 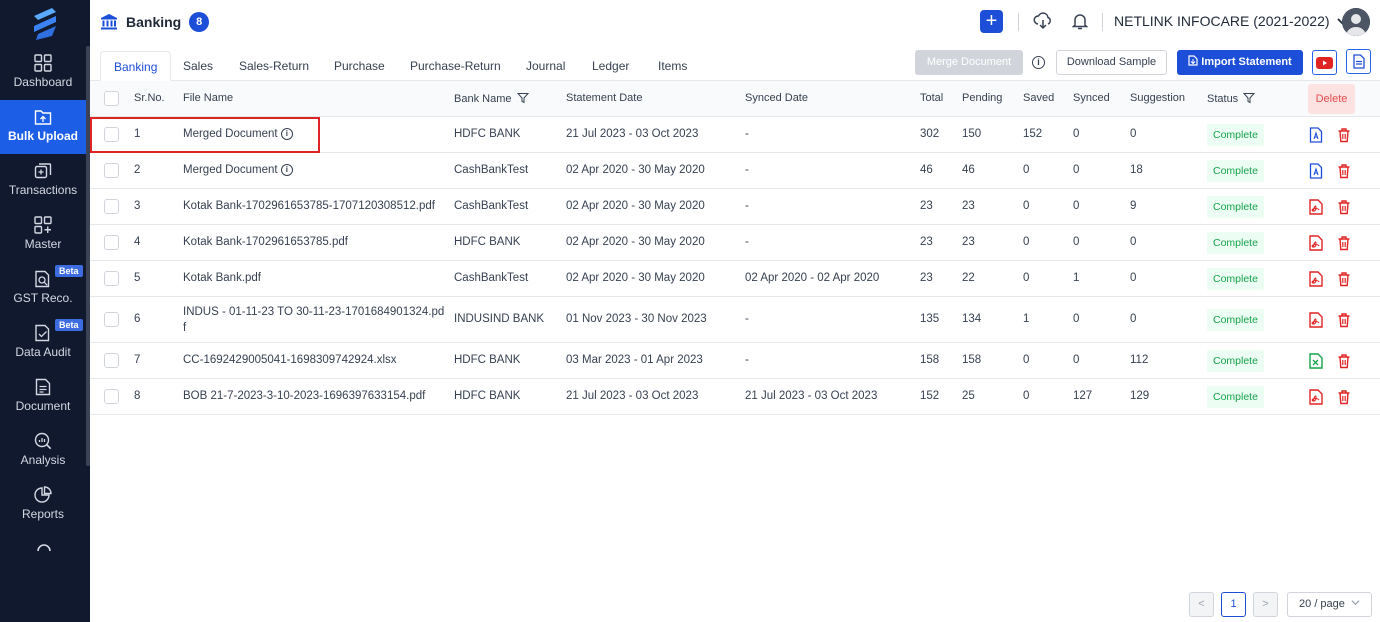 What do you see at coordinates (1329, 604) in the screenshot?
I see `page-size-select: 20 / page` at bounding box center [1329, 604].